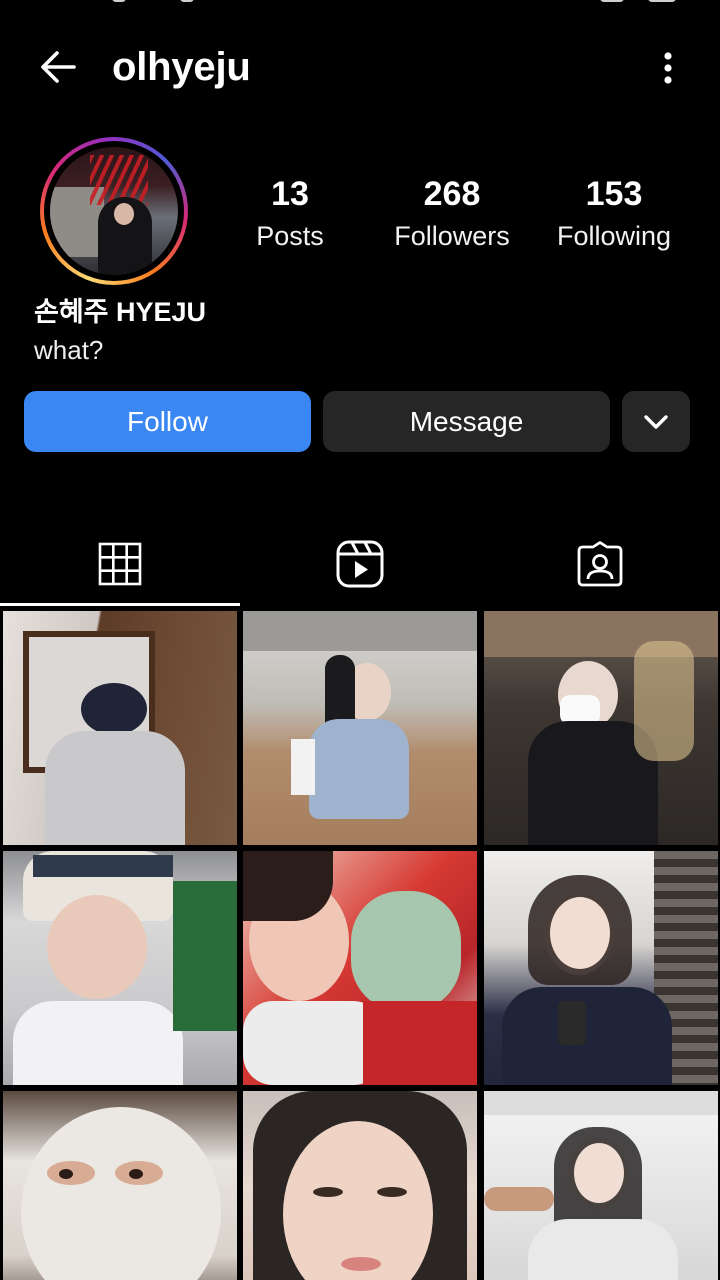 The height and width of the screenshot is (1280, 720). Describe the element at coordinates (452, 194) in the screenshot. I see `followers-count: 268` at that location.